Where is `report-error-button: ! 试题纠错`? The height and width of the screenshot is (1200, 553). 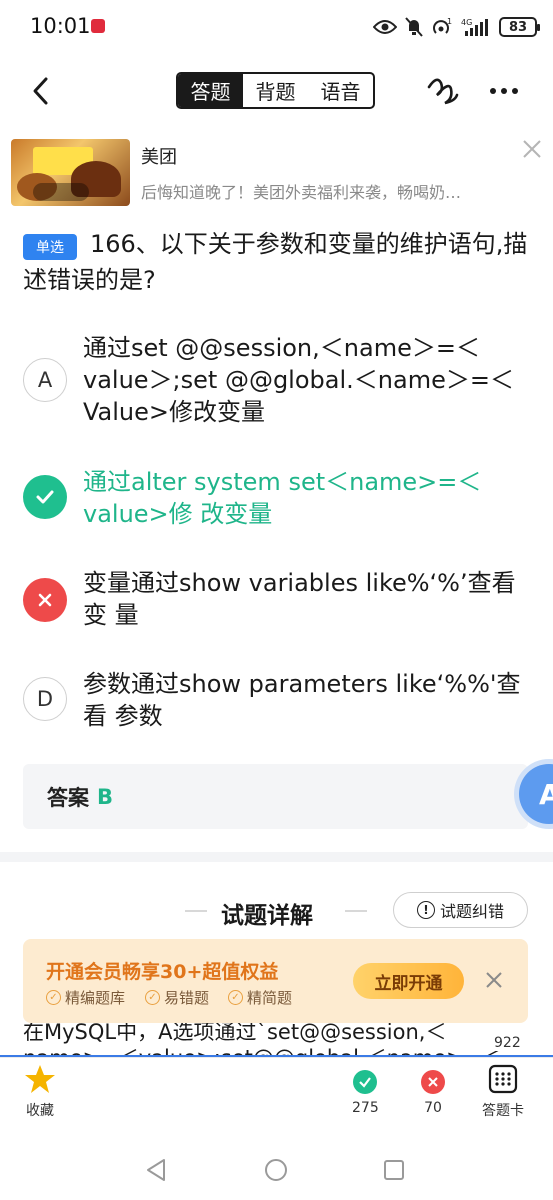
report-error-button: ! 试题纠错 is located at coordinates (460, 910).